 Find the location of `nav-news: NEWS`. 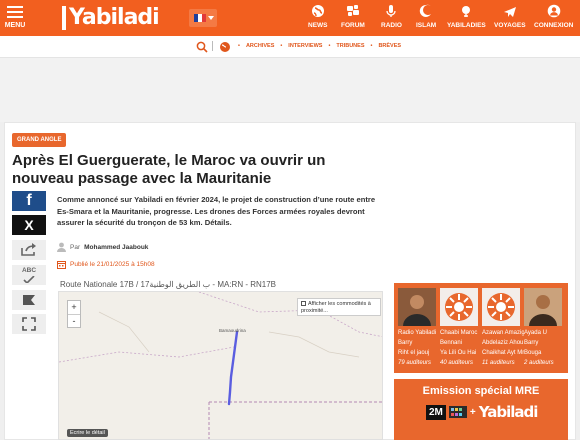

nav-news: NEWS is located at coordinates (318, 16).